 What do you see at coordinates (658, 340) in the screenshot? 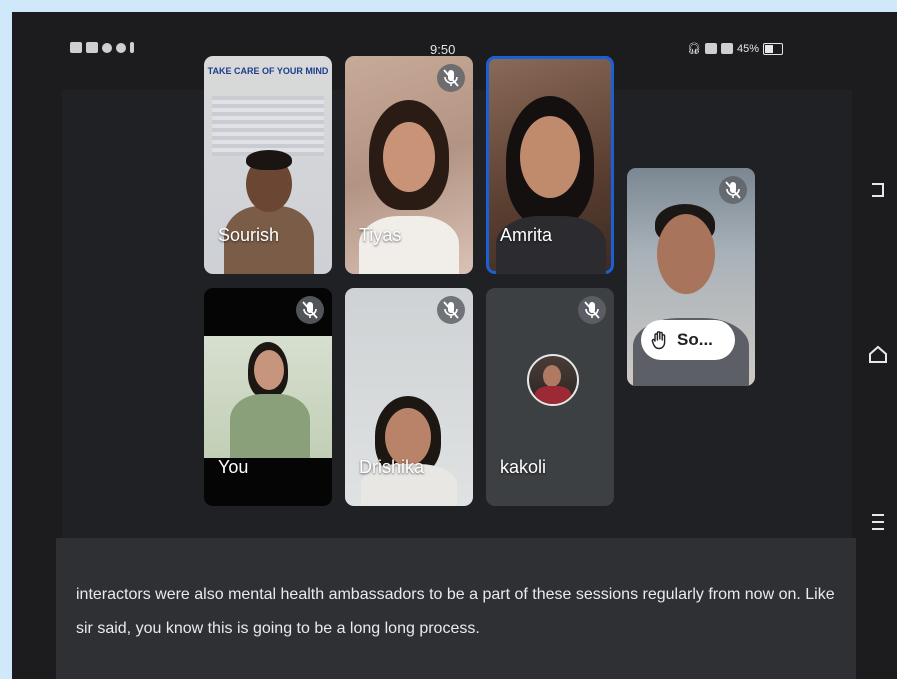
I see `raised-hand-icon` at bounding box center [658, 340].